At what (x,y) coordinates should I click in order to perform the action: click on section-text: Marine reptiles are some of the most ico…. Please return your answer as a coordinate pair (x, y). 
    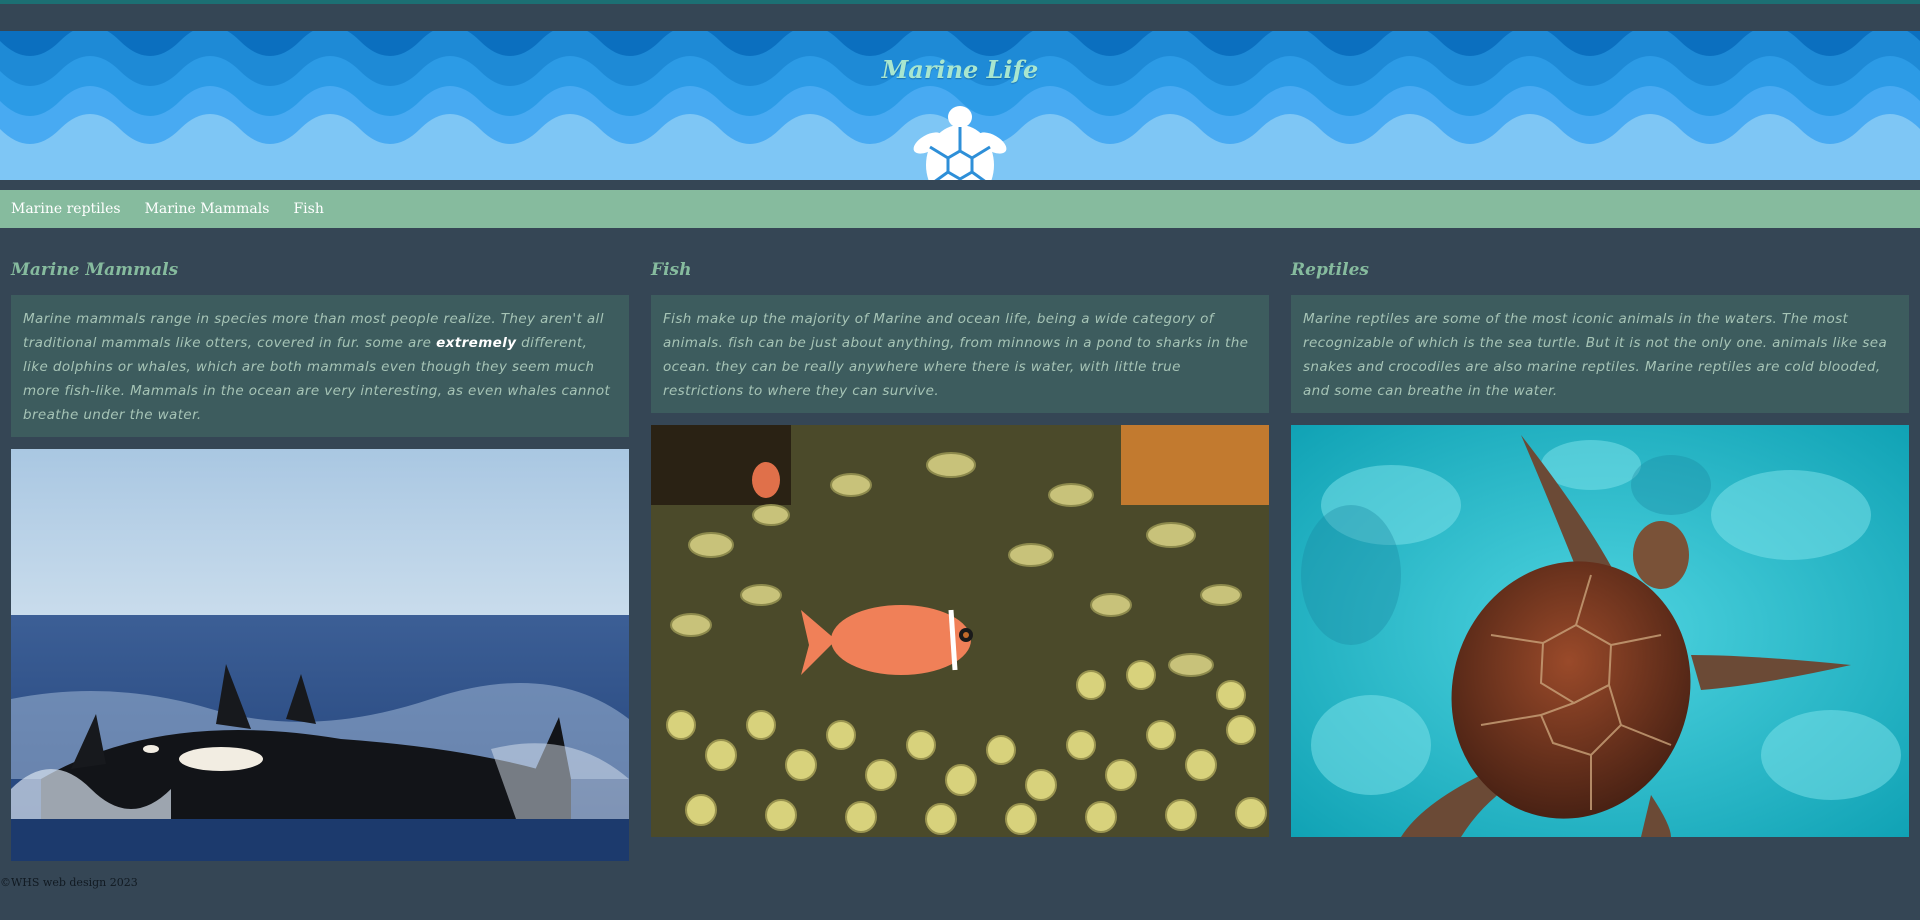
    Looking at the image, I should click on (1595, 355).